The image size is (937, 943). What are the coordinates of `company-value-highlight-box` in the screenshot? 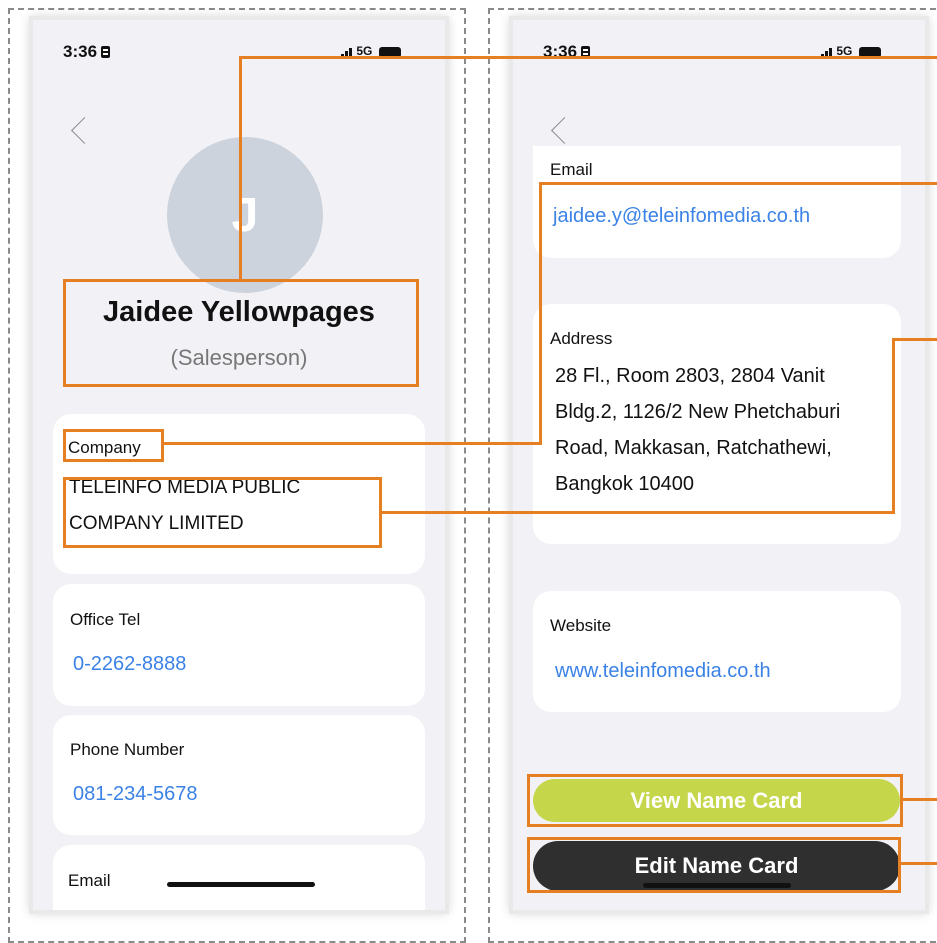 It's located at (222, 512).